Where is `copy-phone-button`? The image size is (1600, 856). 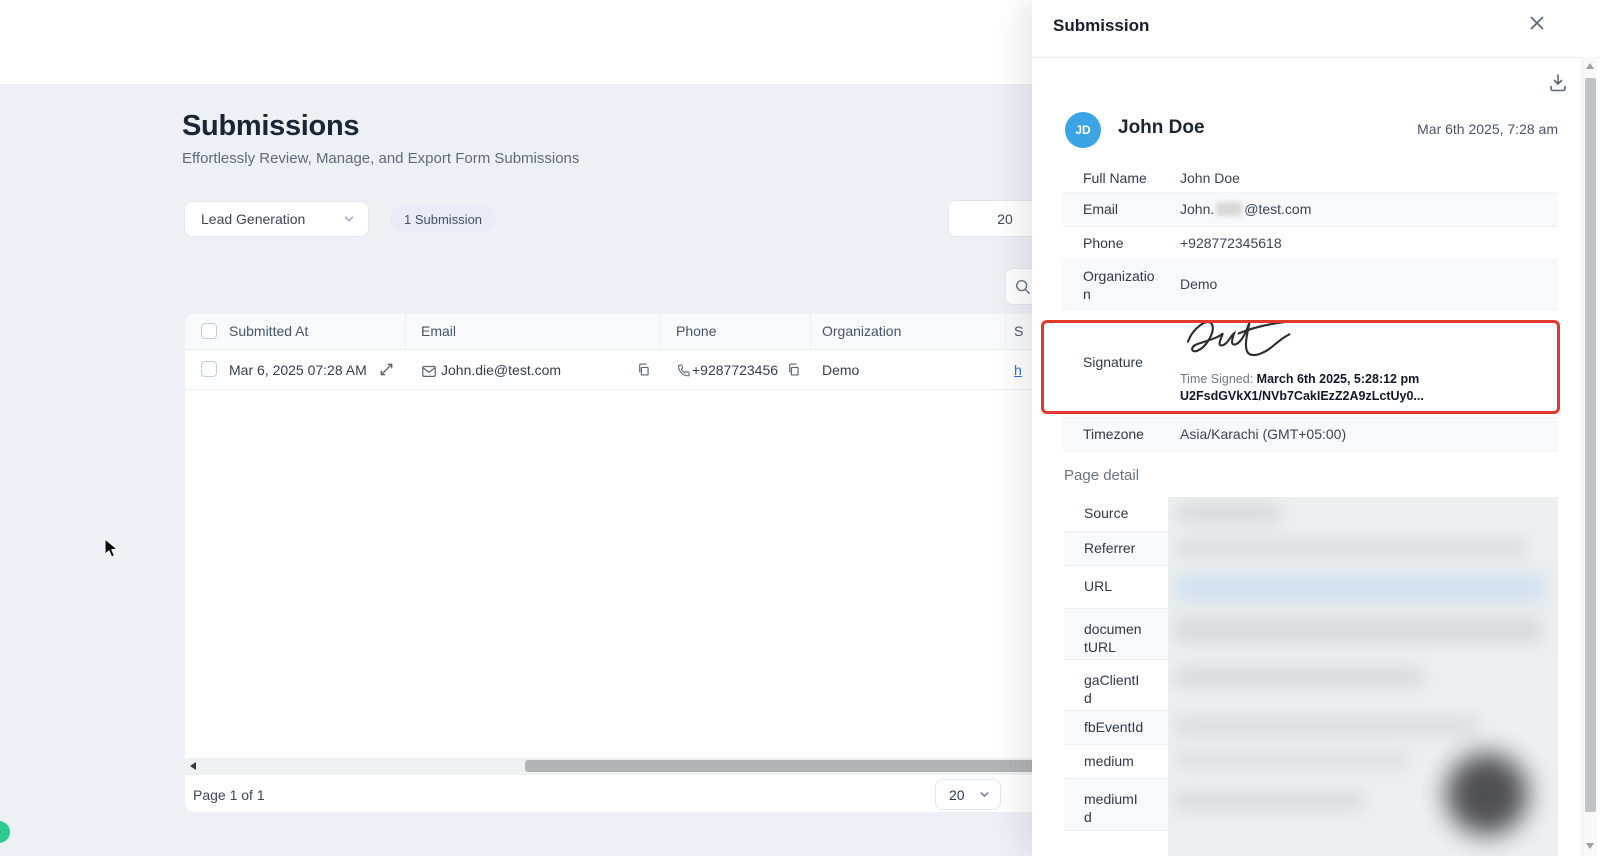
copy-phone-button is located at coordinates (793, 372).